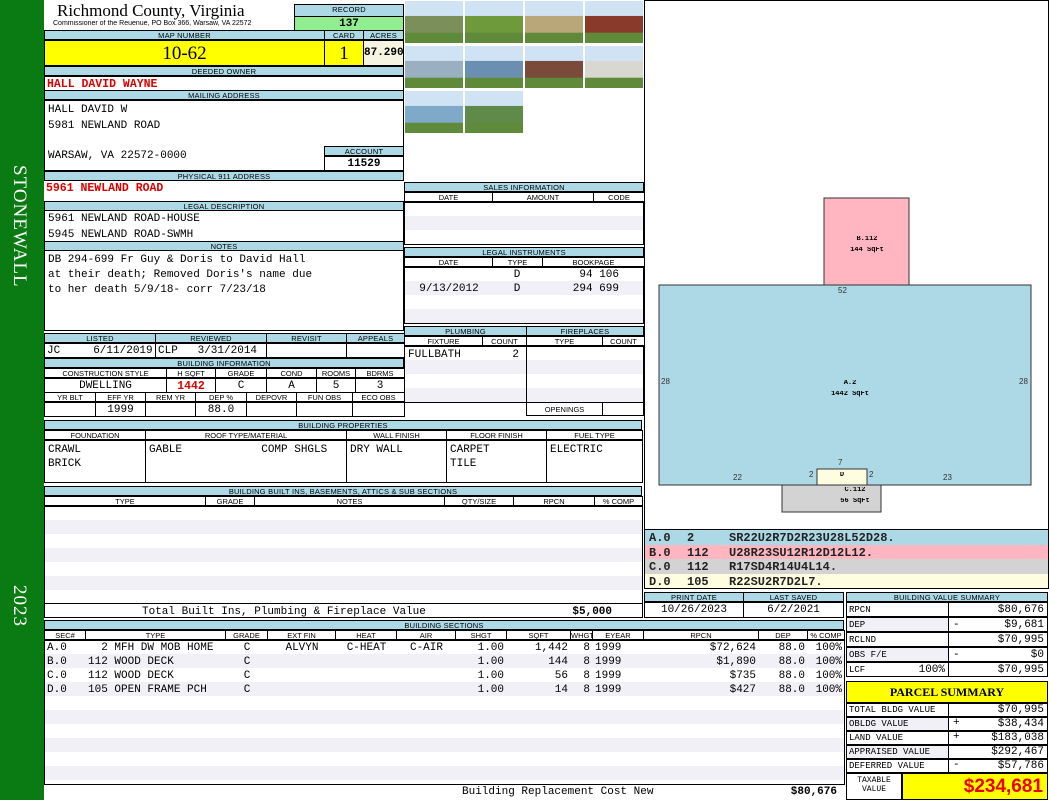  I want to click on building-section-cell: 14, so click(561, 690).